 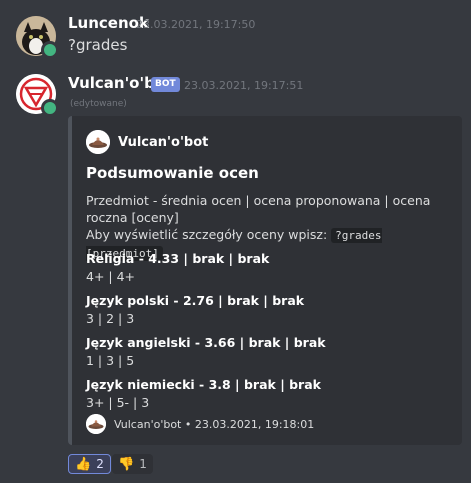 I want to click on embed-title: Podsumowanie ocen, so click(x=172, y=173).